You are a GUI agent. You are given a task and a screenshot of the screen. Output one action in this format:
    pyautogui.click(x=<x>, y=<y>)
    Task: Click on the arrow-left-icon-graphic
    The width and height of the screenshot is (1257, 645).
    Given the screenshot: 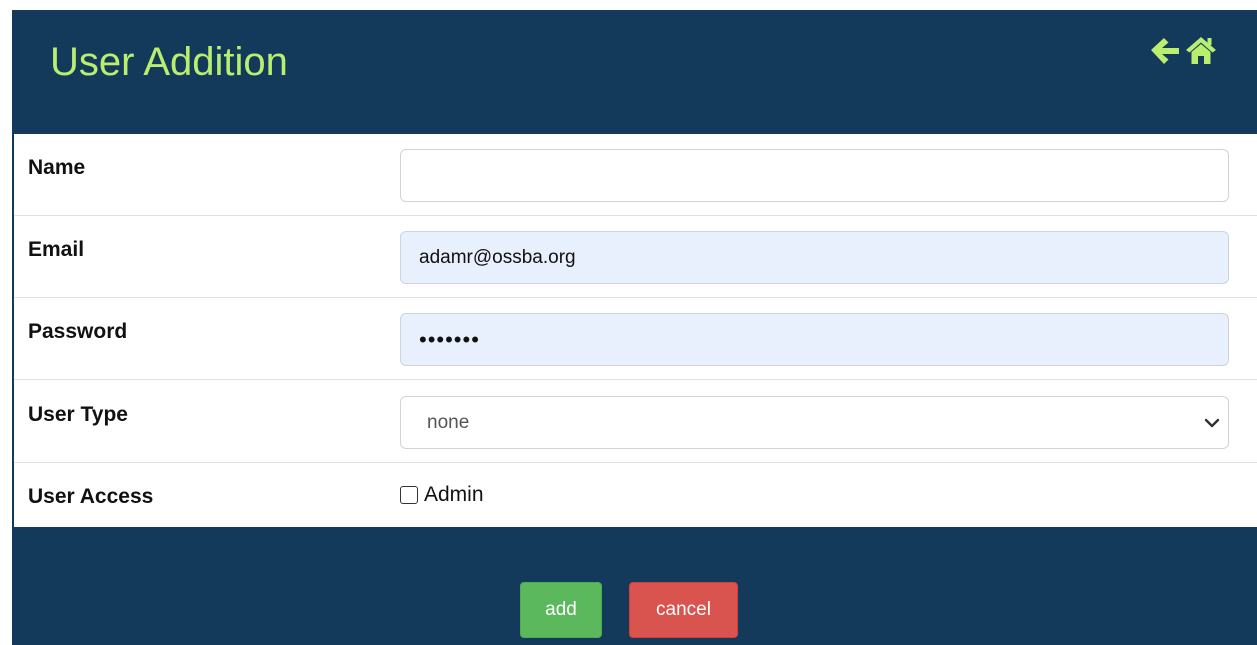 What is the action you would take?
    pyautogui.click(x=1165, y=51)
    